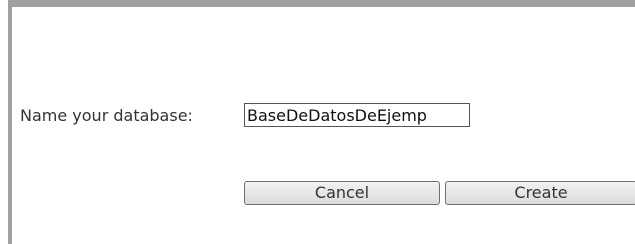  Describe the element at coordinates (342, 193) in the screenshot. I see `cancel-button: Cancel` at that location.